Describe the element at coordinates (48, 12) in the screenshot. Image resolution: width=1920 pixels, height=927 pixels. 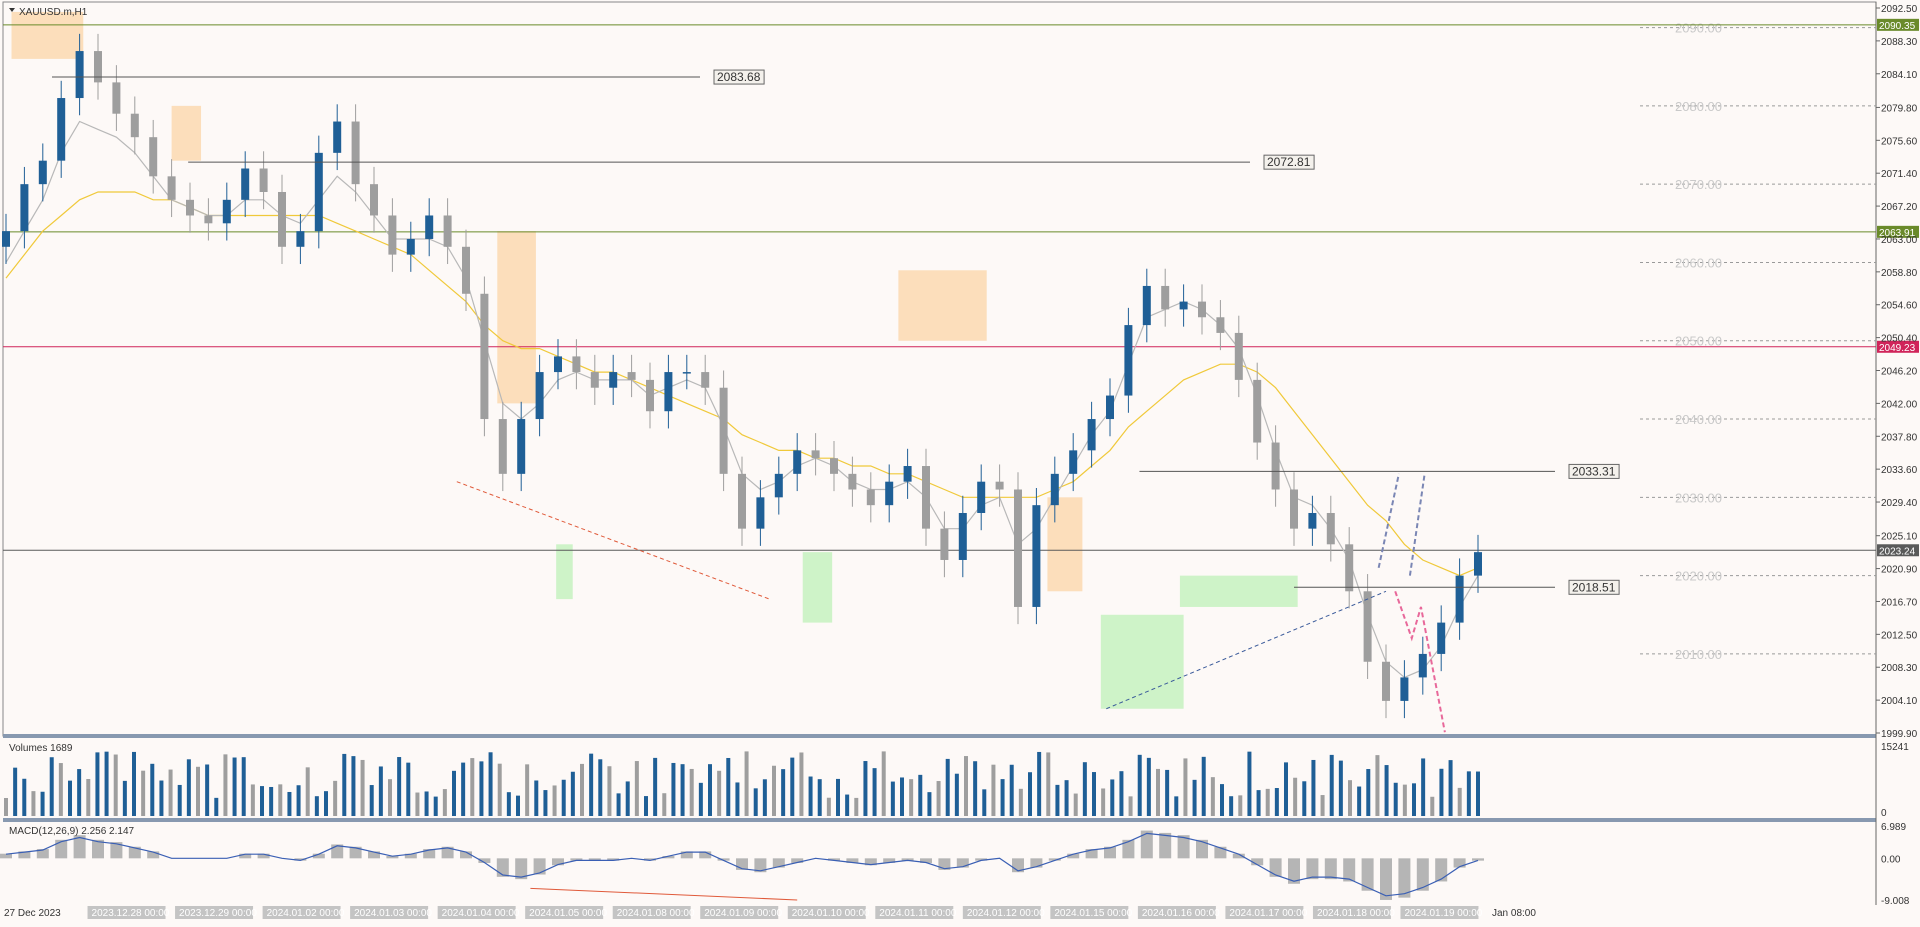
I see `chart-header: XAUUSD.m,H1` at that location.